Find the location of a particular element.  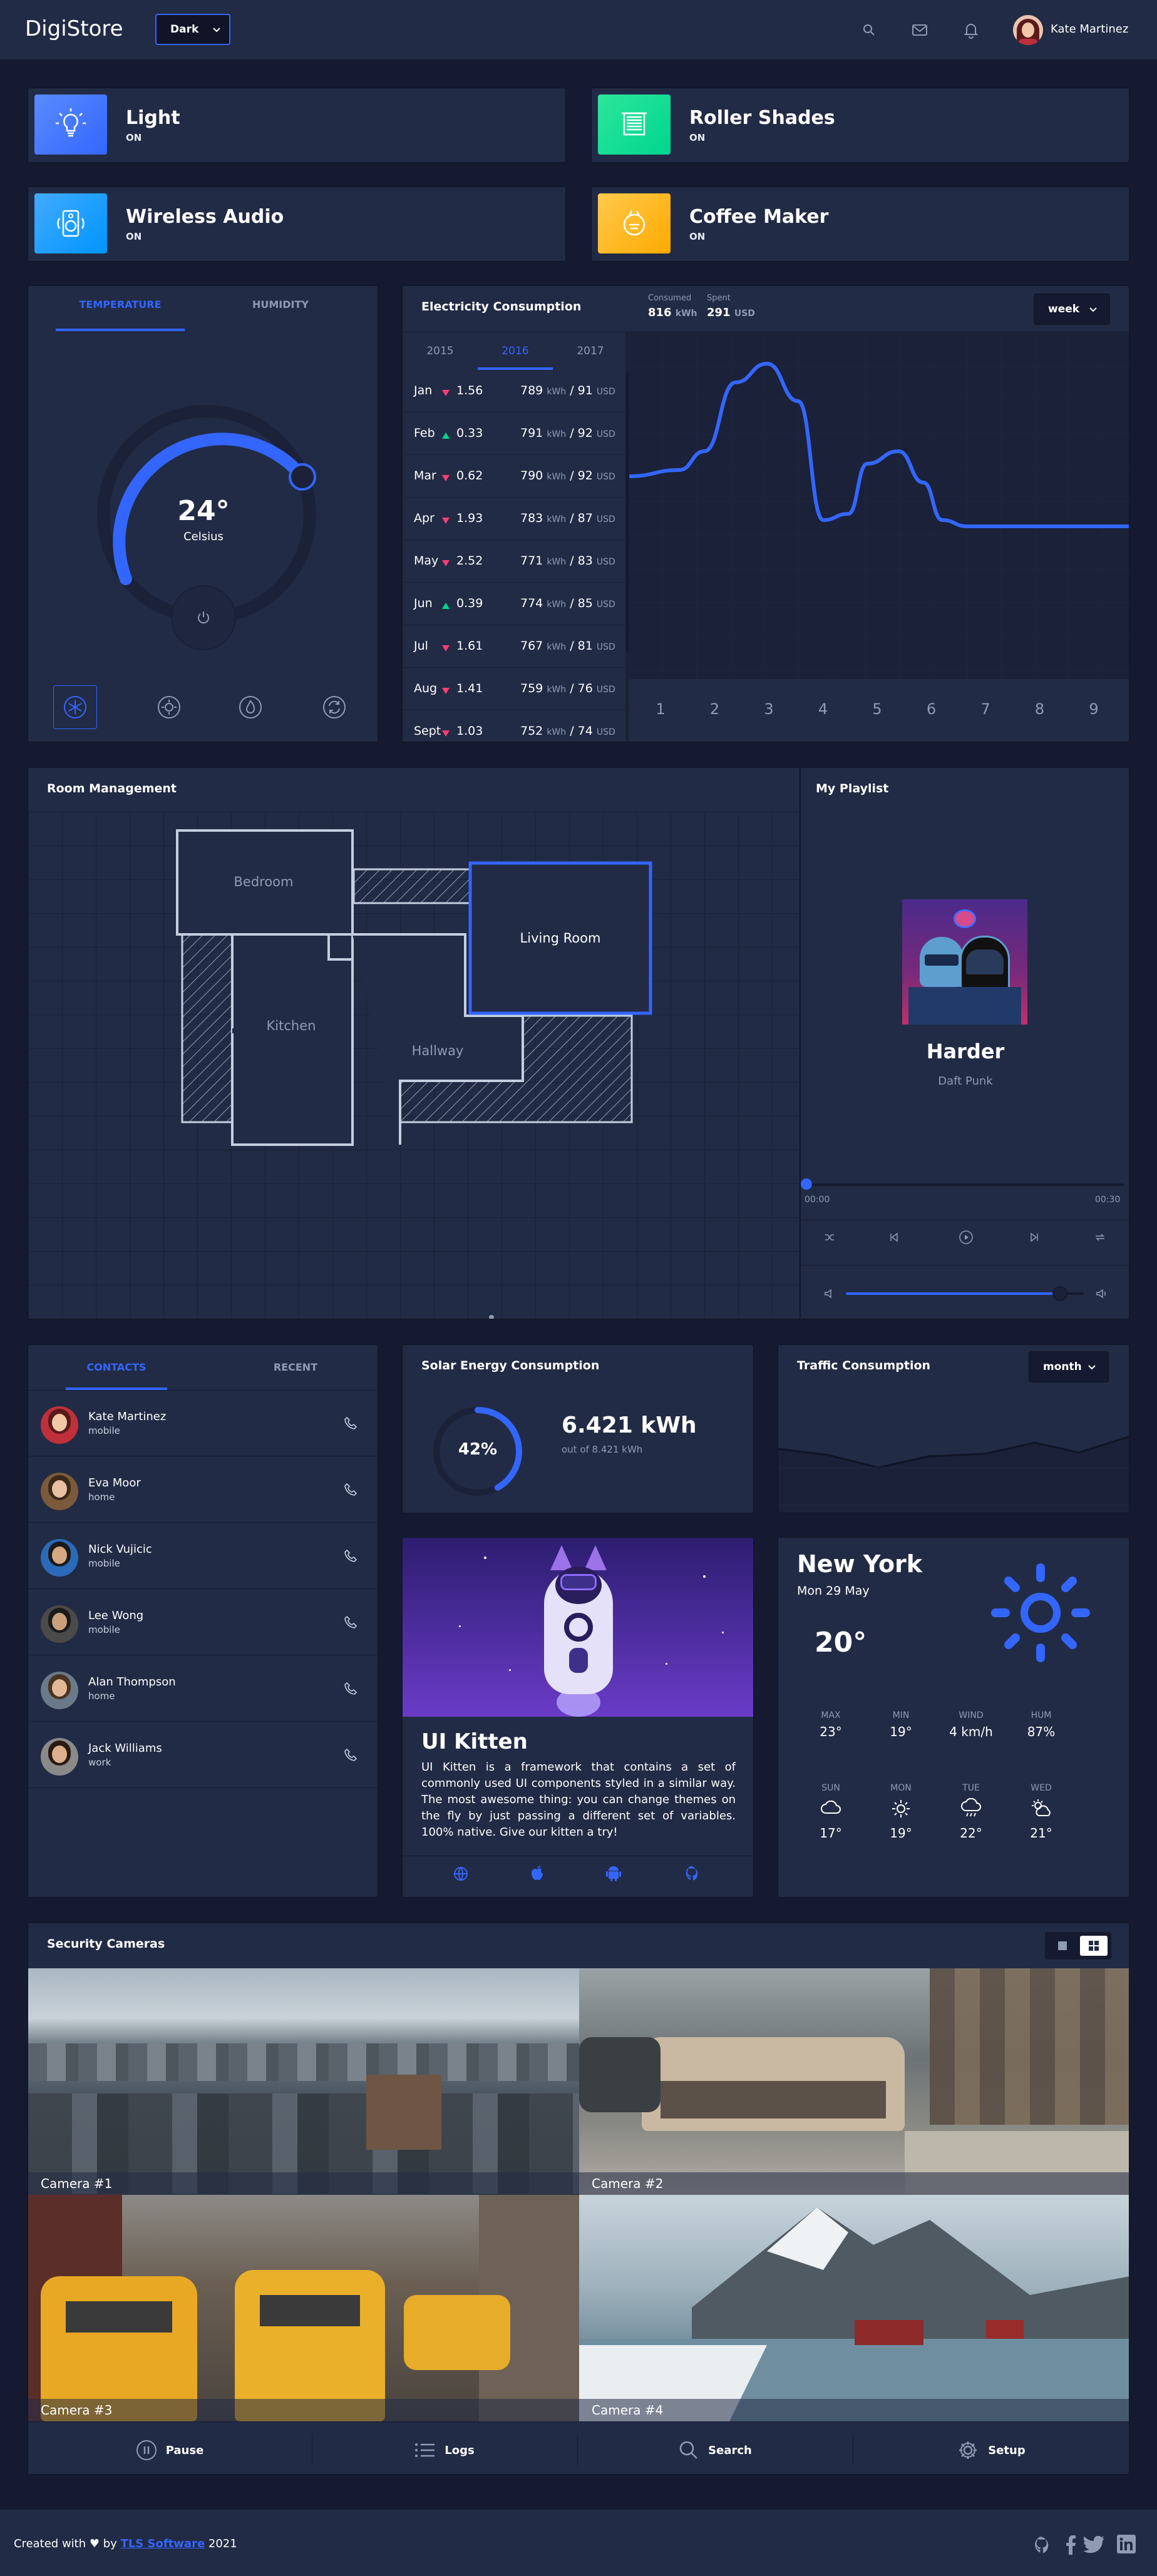

contact-row: Kate Martinez mobile is located at coordinates (203, 1423).